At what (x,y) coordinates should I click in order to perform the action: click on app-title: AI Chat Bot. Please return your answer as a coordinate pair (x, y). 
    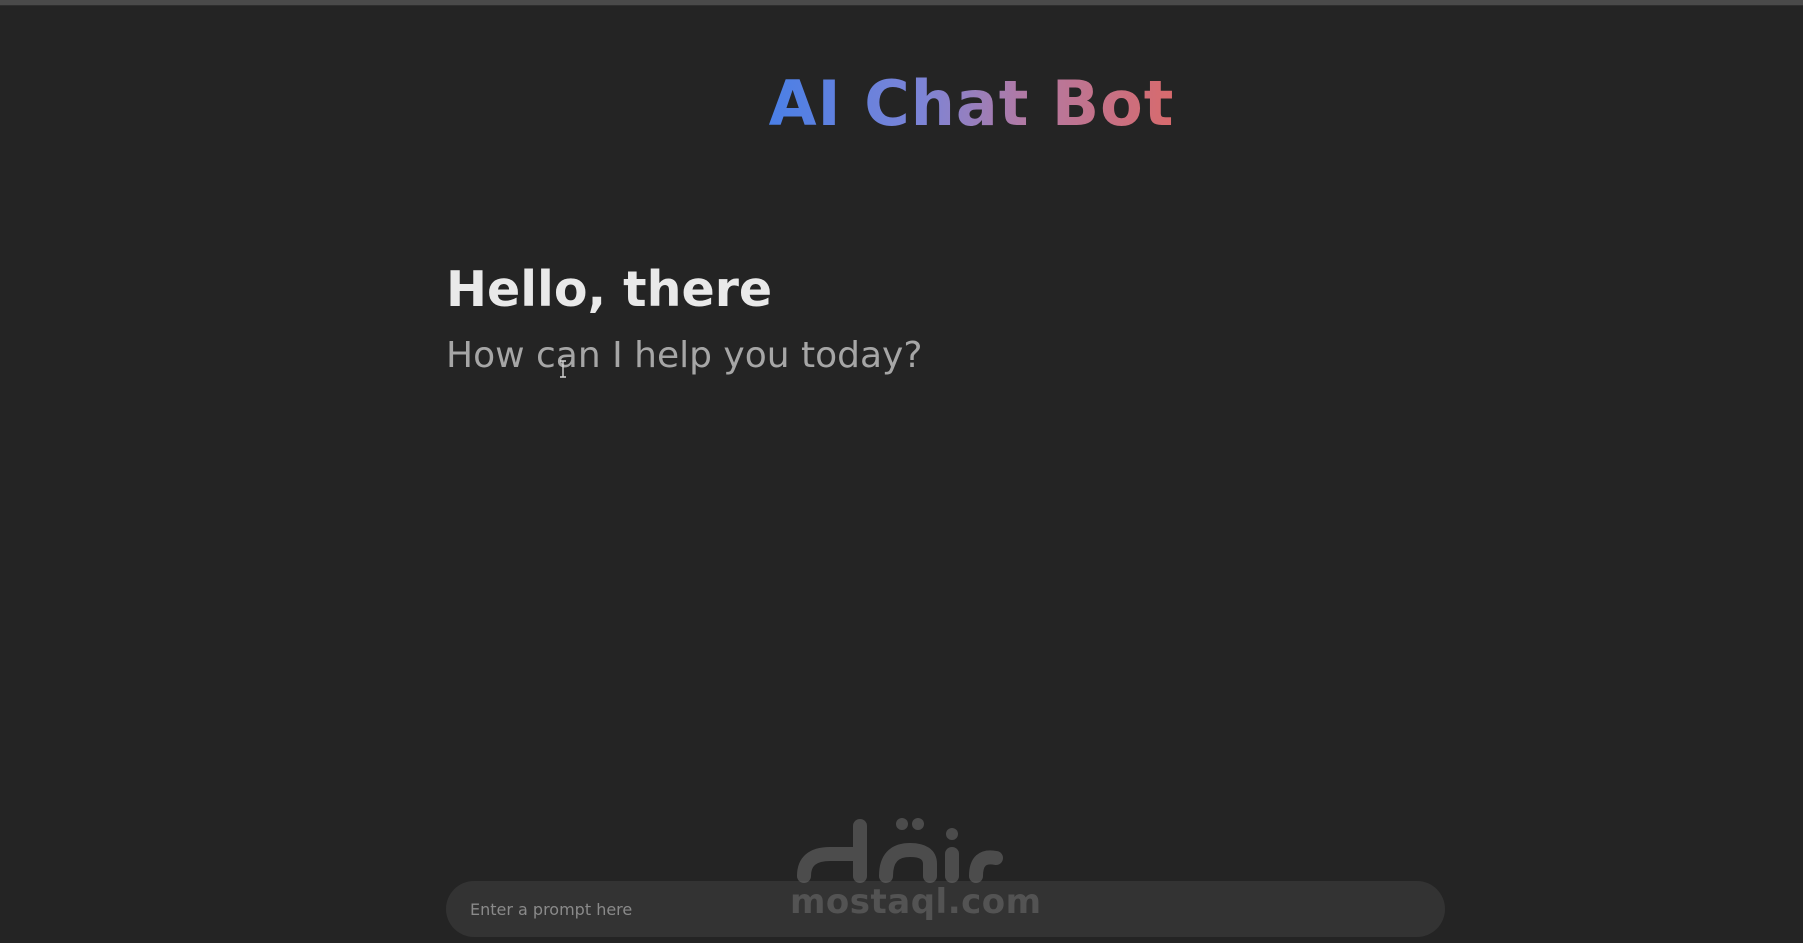
    Looking at the image, I should click on (901, 104).